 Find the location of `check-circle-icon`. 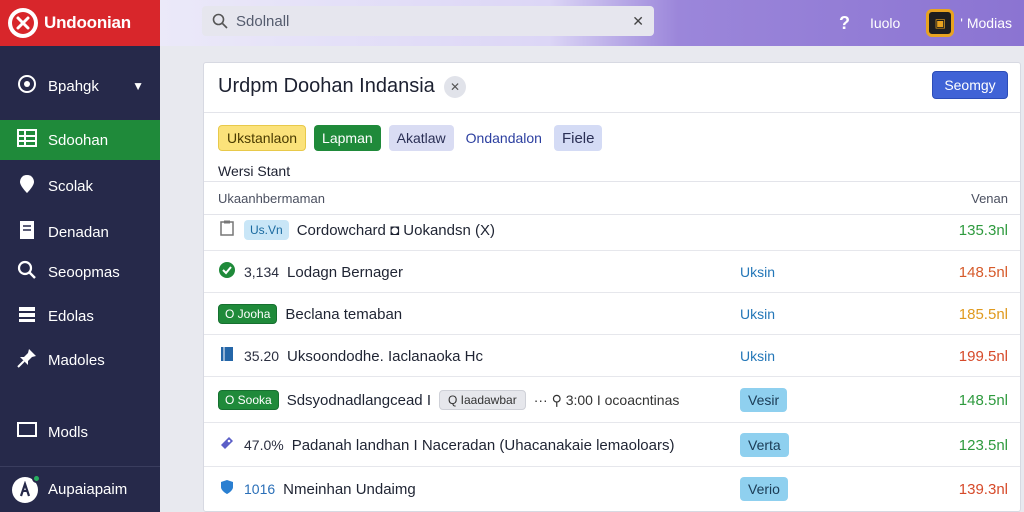

check-circle-icon is located at coordinates (227, 272).